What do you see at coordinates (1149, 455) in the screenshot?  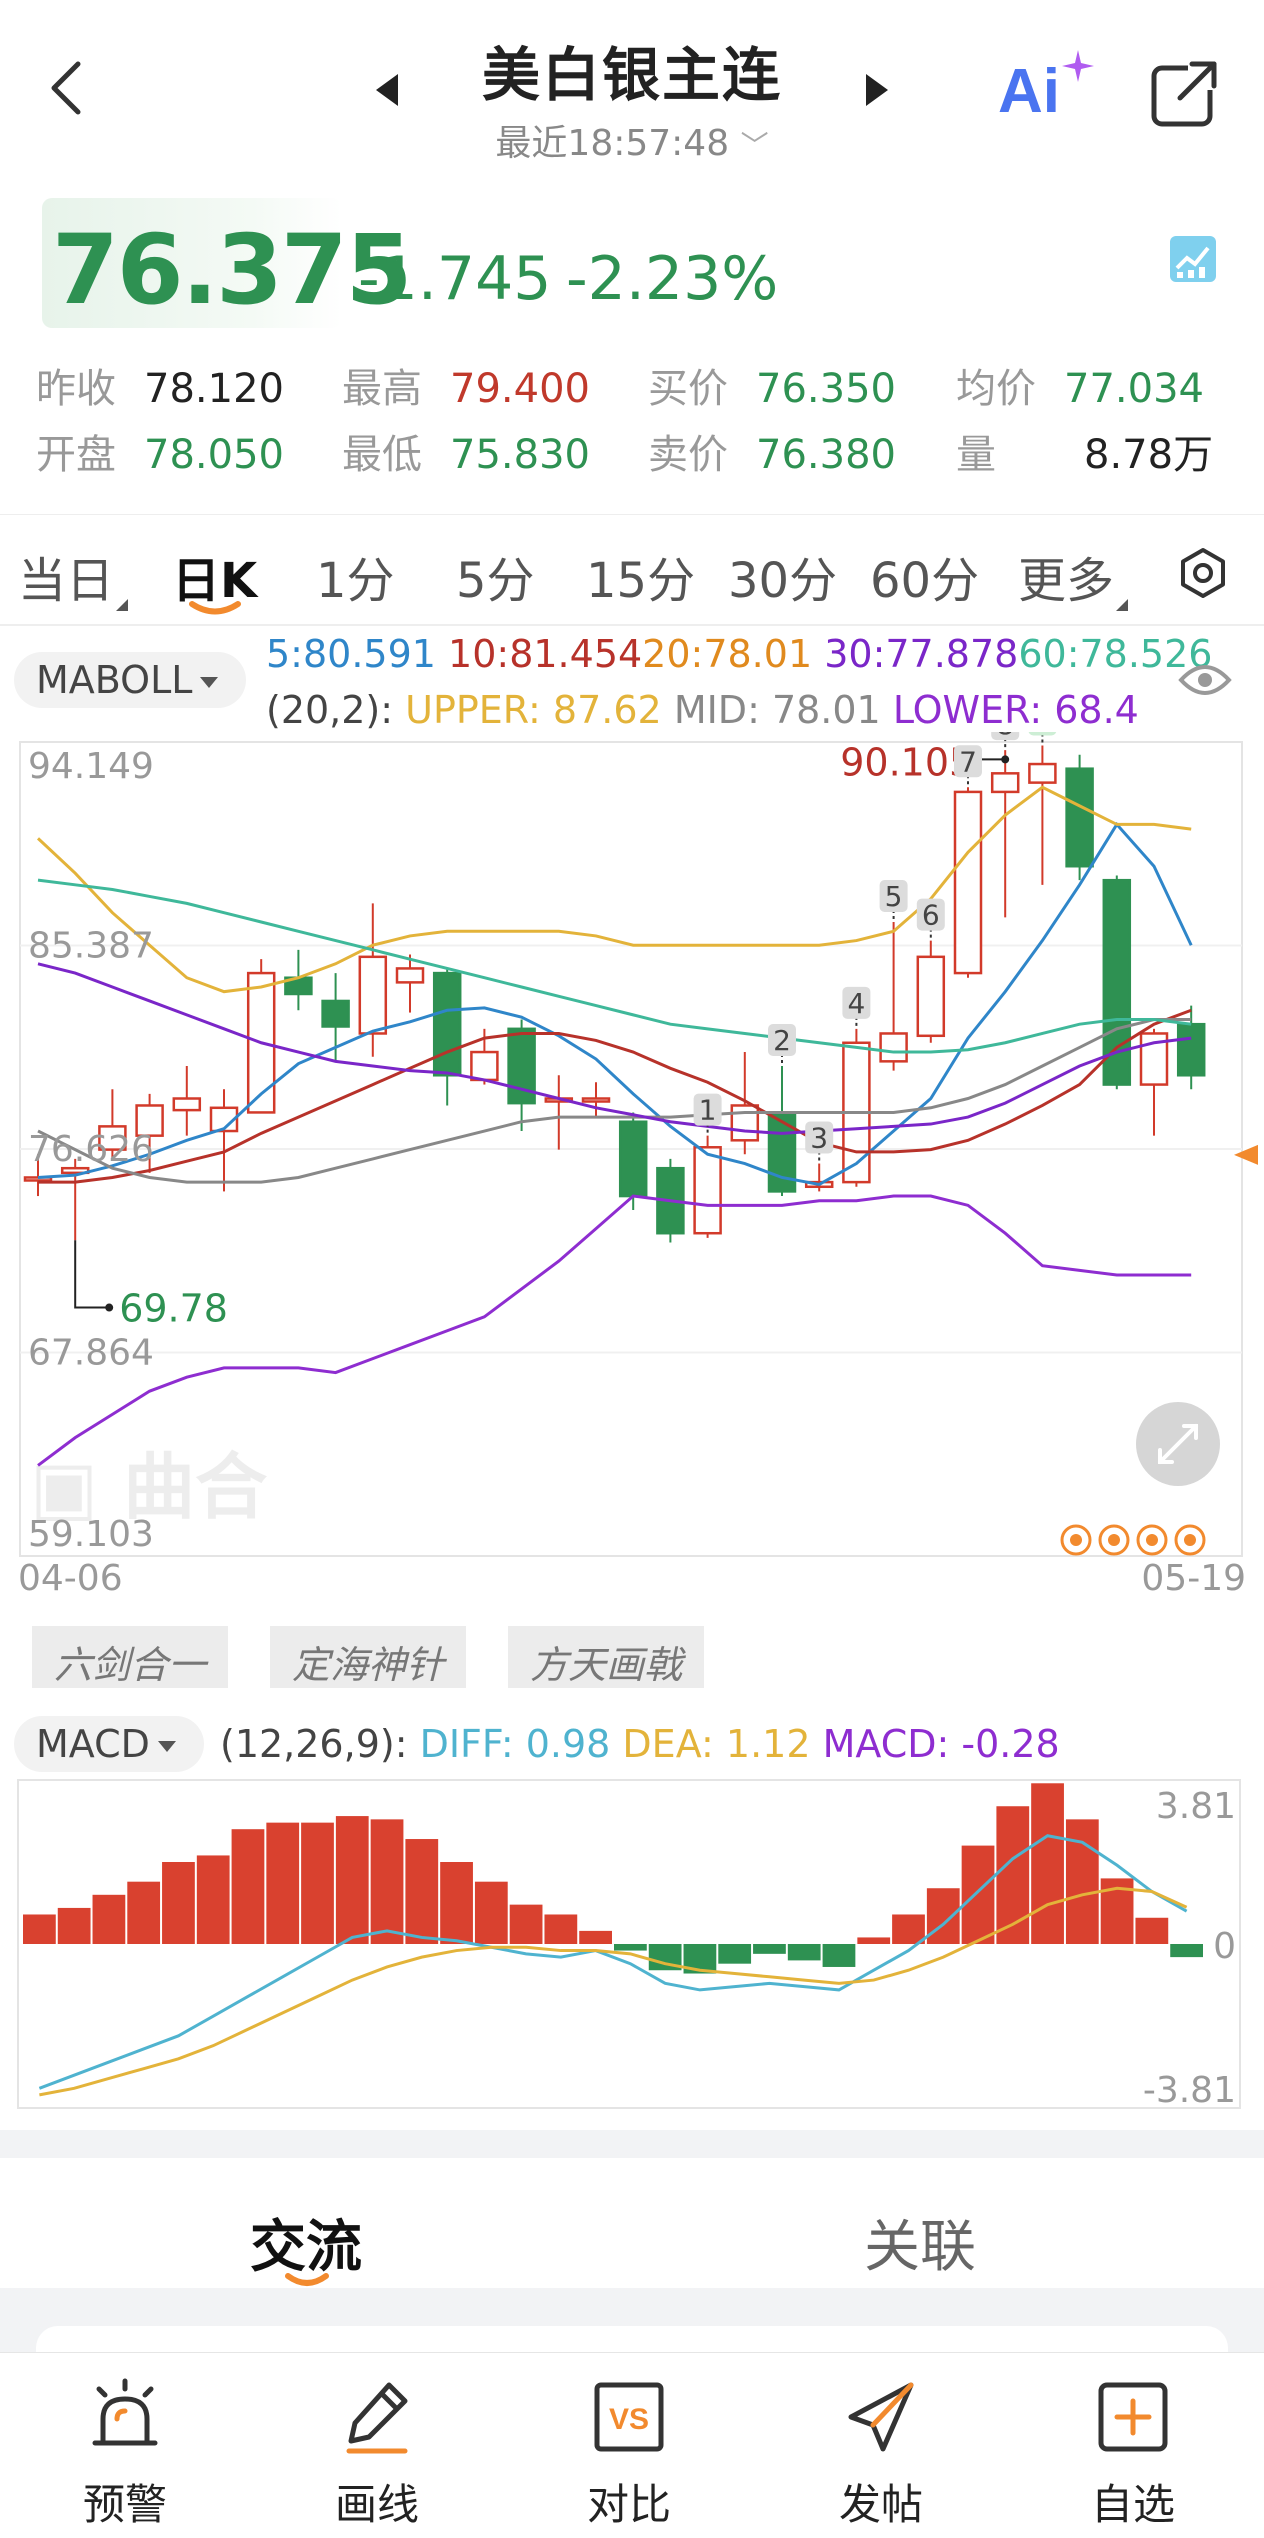 I see `stat-value: 8.78万` at bounding box center [1149, 455].